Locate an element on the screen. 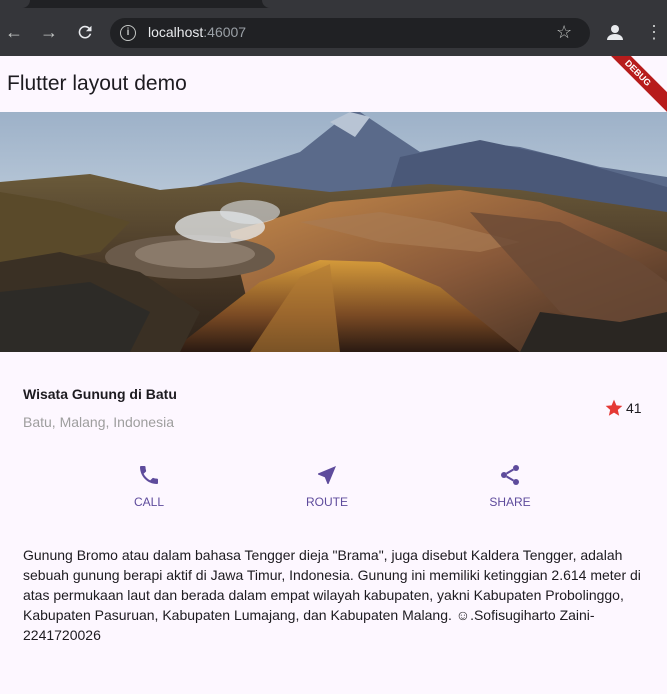 The image size is (667, 694). forward-icon: → is located at coordinates (49, 32).